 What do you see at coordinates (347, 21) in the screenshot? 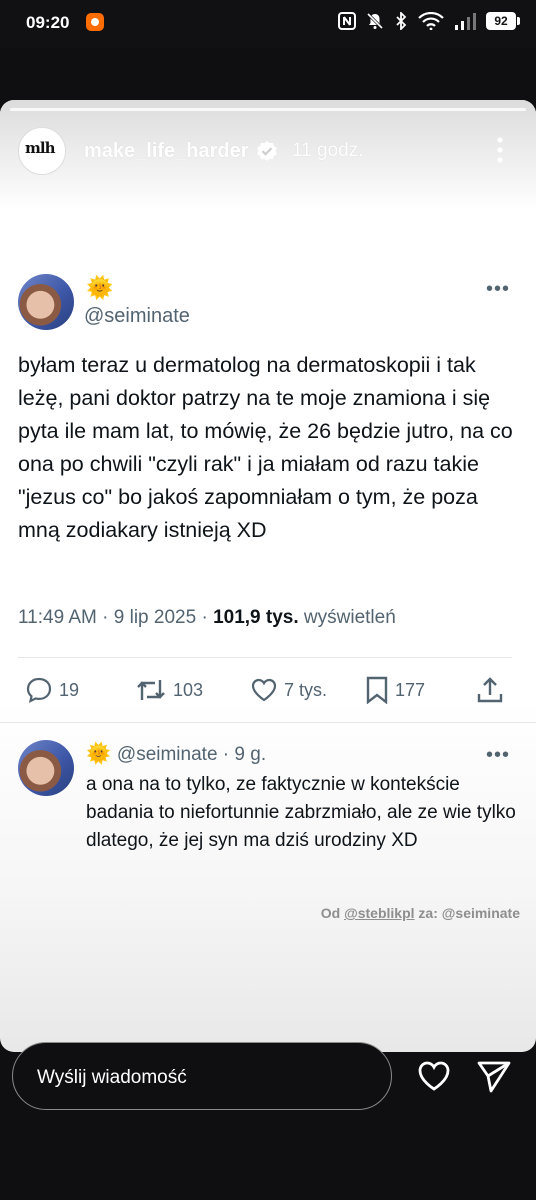
I see `nfc-icon` at bounding box center [347, 21].